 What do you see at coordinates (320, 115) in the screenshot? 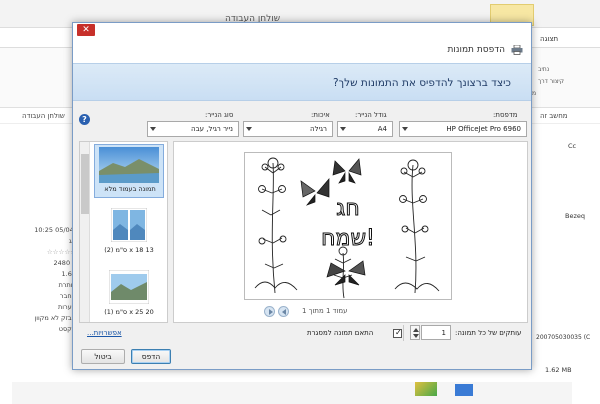
I see `quality-label: איכות:` at bounding box center [320, 115].